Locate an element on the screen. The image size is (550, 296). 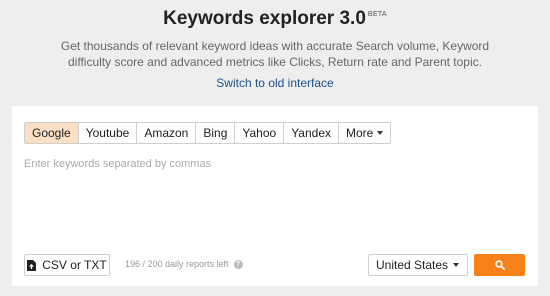
engine-tab-label: Yandex is located at coordinates (311, 133).